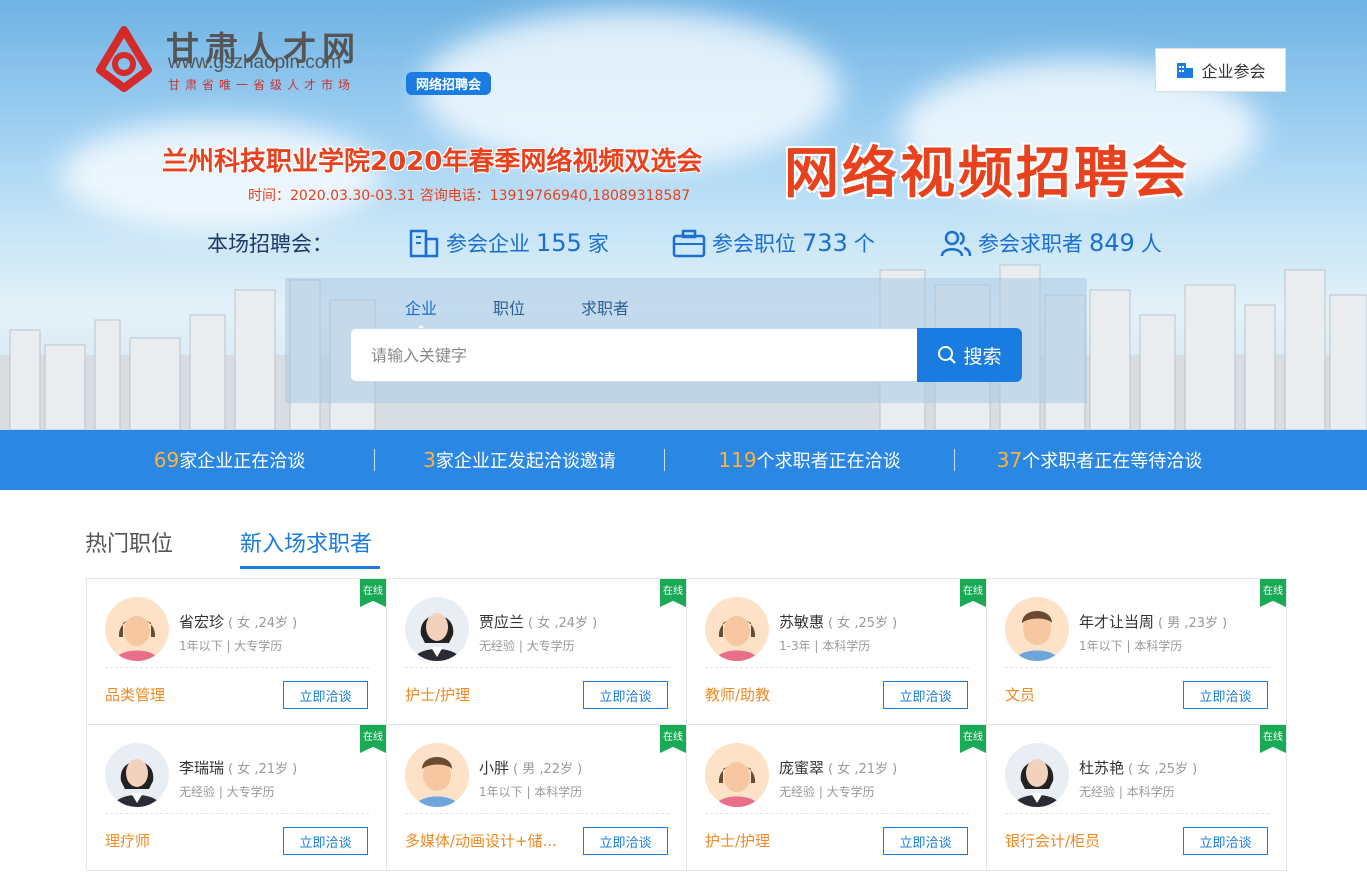  I want to click on live-stat-companies-inviting: 3家企业正发起洽谈邀请, so click(519, 460).